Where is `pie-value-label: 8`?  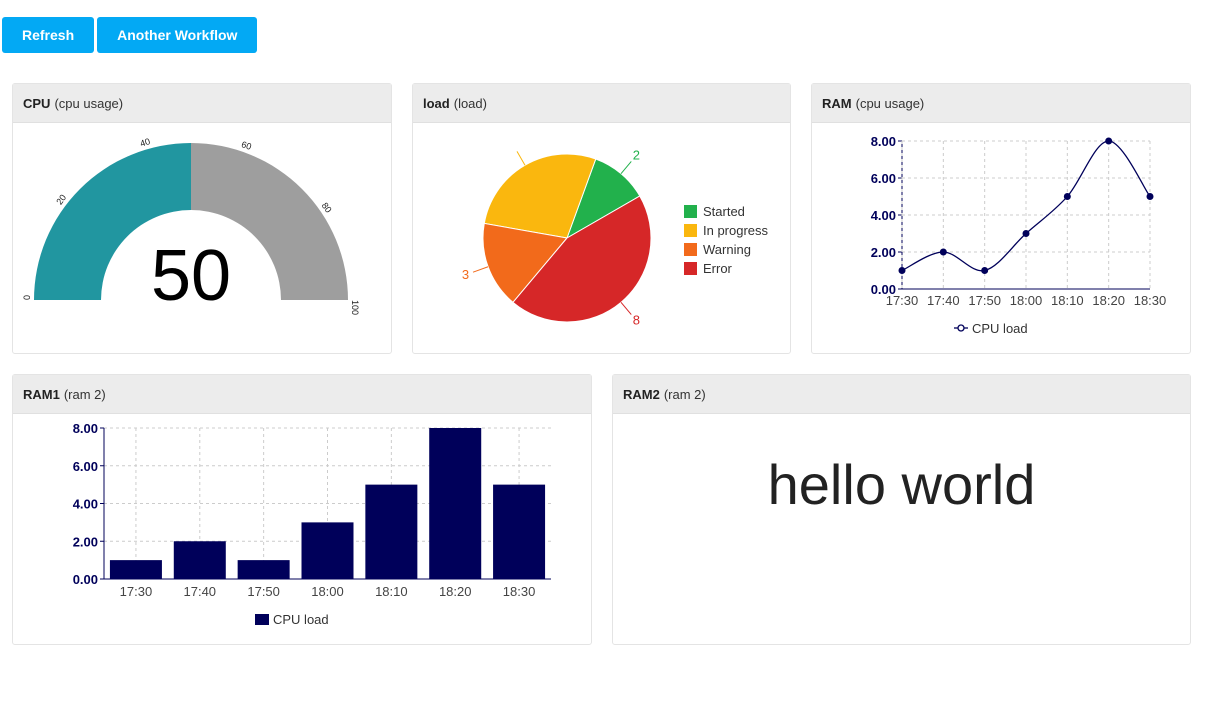
pie-value-label: 8 is located at coordinates (636, 320).